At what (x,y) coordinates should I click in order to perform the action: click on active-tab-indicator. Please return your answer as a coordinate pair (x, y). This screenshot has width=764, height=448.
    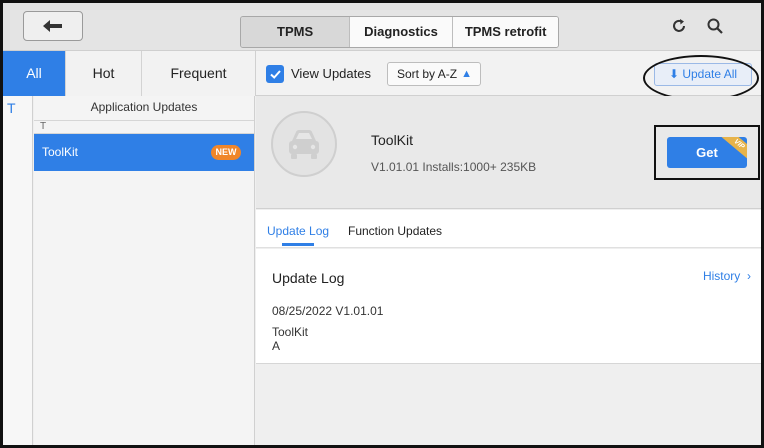
    Looking at the image, I should click on (298, 244).